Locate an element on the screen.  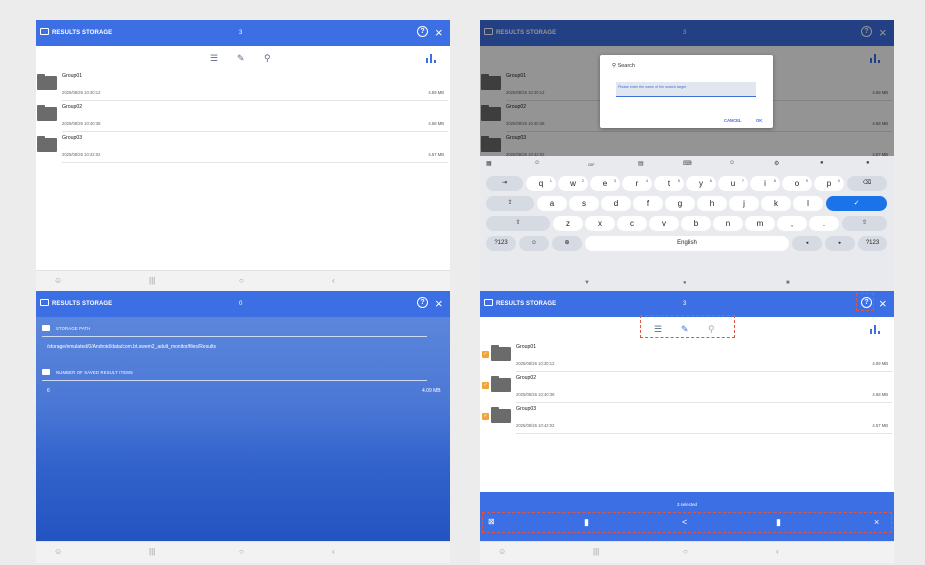
list-item: Group02 2025/08/26 10:40:38 4.58 MB is located at coordinates (243, 116).